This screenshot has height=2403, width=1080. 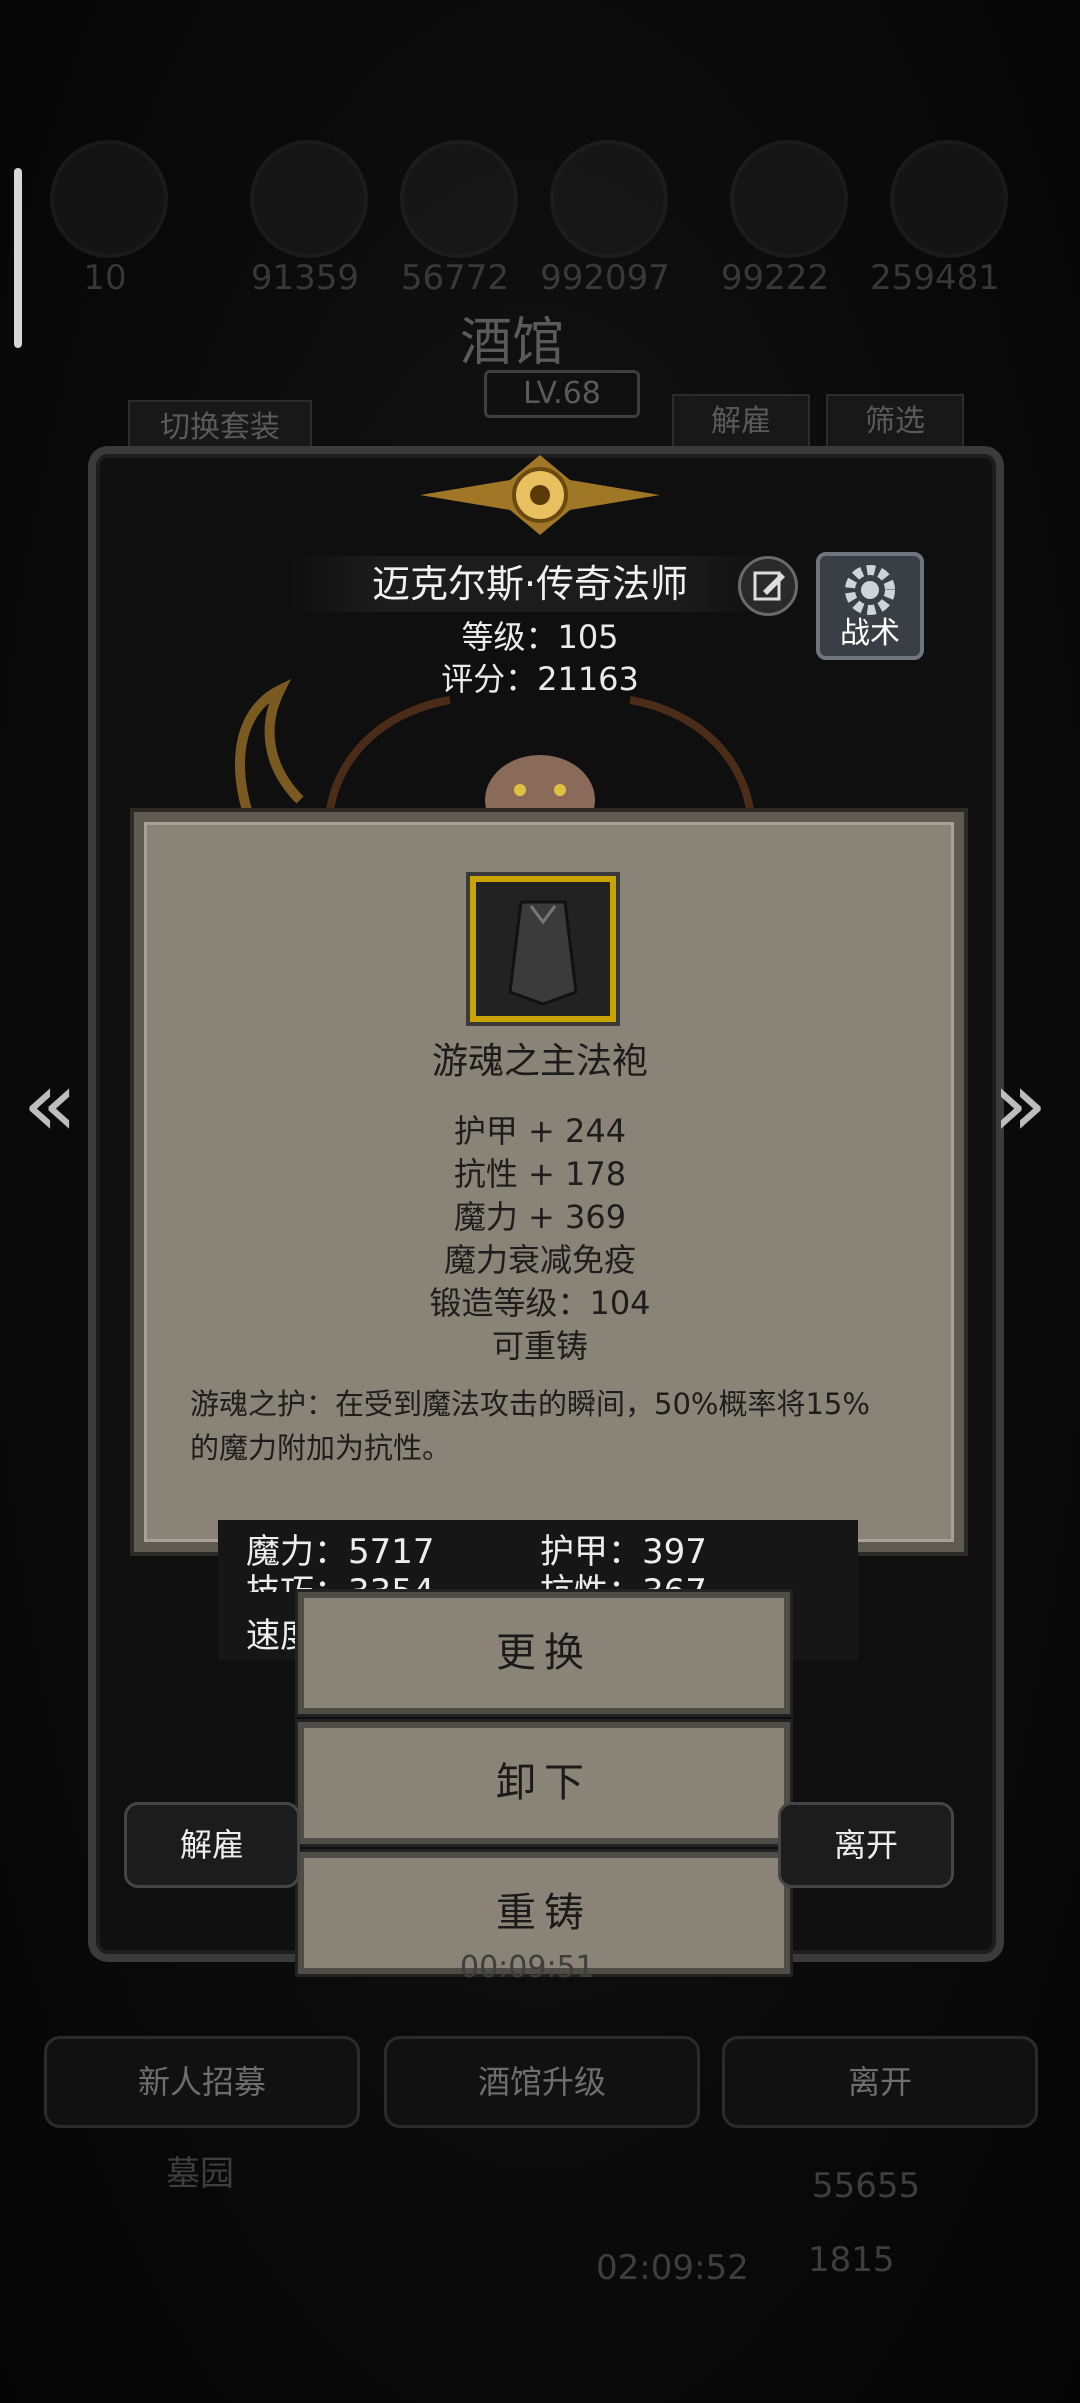 I want to click on resource-value: 56772, so click(x=455, y=278).